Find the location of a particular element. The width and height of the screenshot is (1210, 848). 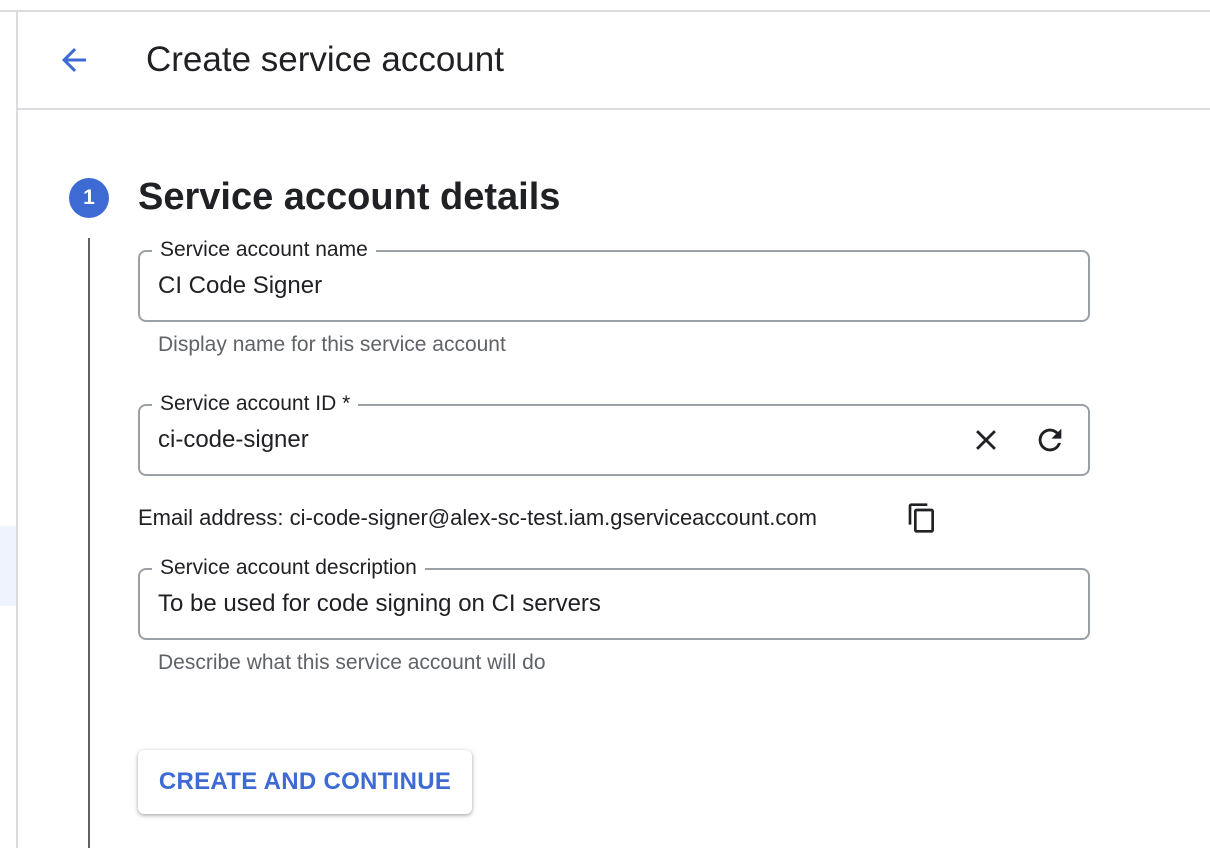

service-account-id-input is located at coordinates (548, 440).